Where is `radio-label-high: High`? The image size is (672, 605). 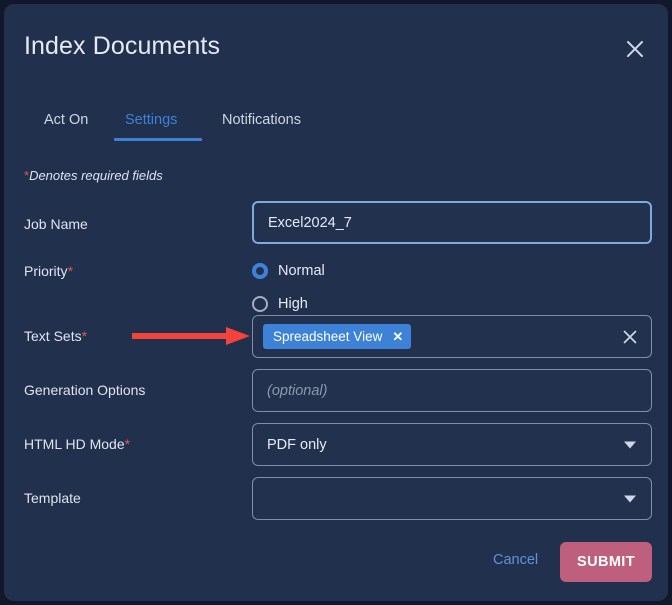
radio-label-high: High is located at coordinates (293, 304).